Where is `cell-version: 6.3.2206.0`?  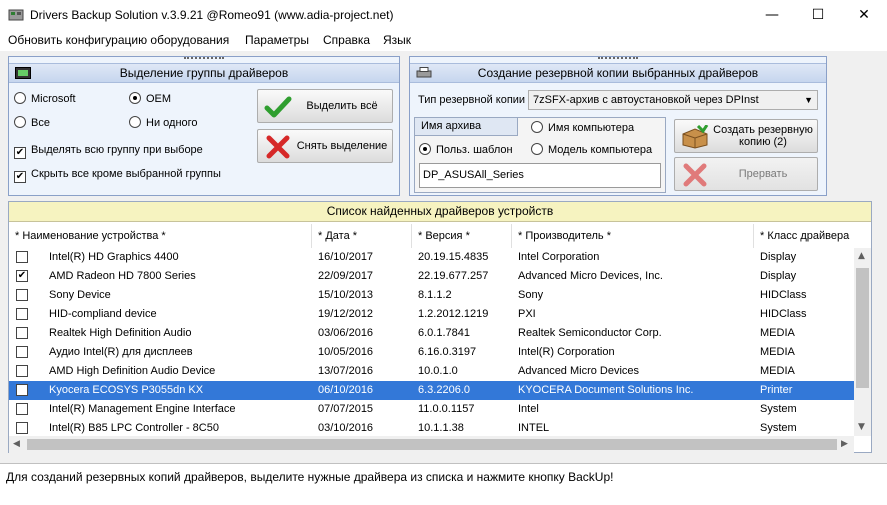 cell-version: 6.3.2206.0 is located at coordinates (444, 390).